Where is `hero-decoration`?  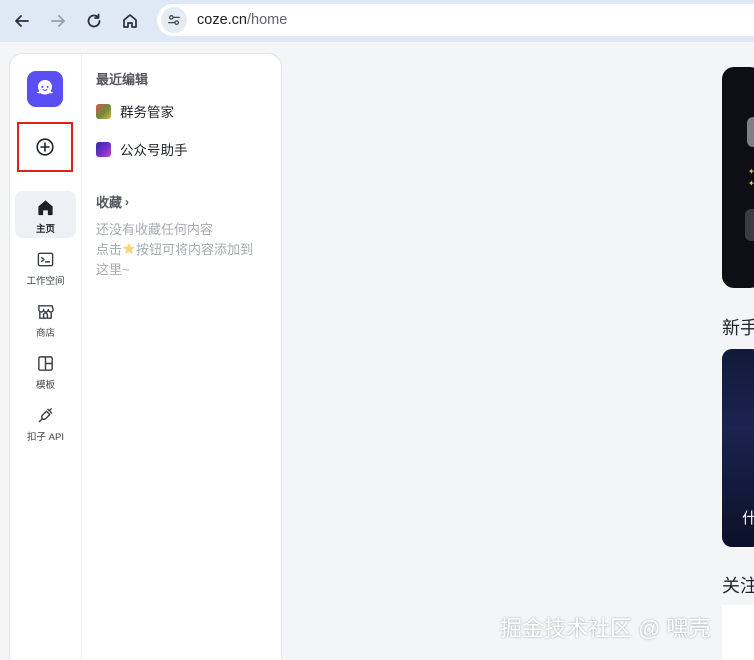
hero-decoration is located at coordinates (750, 132).